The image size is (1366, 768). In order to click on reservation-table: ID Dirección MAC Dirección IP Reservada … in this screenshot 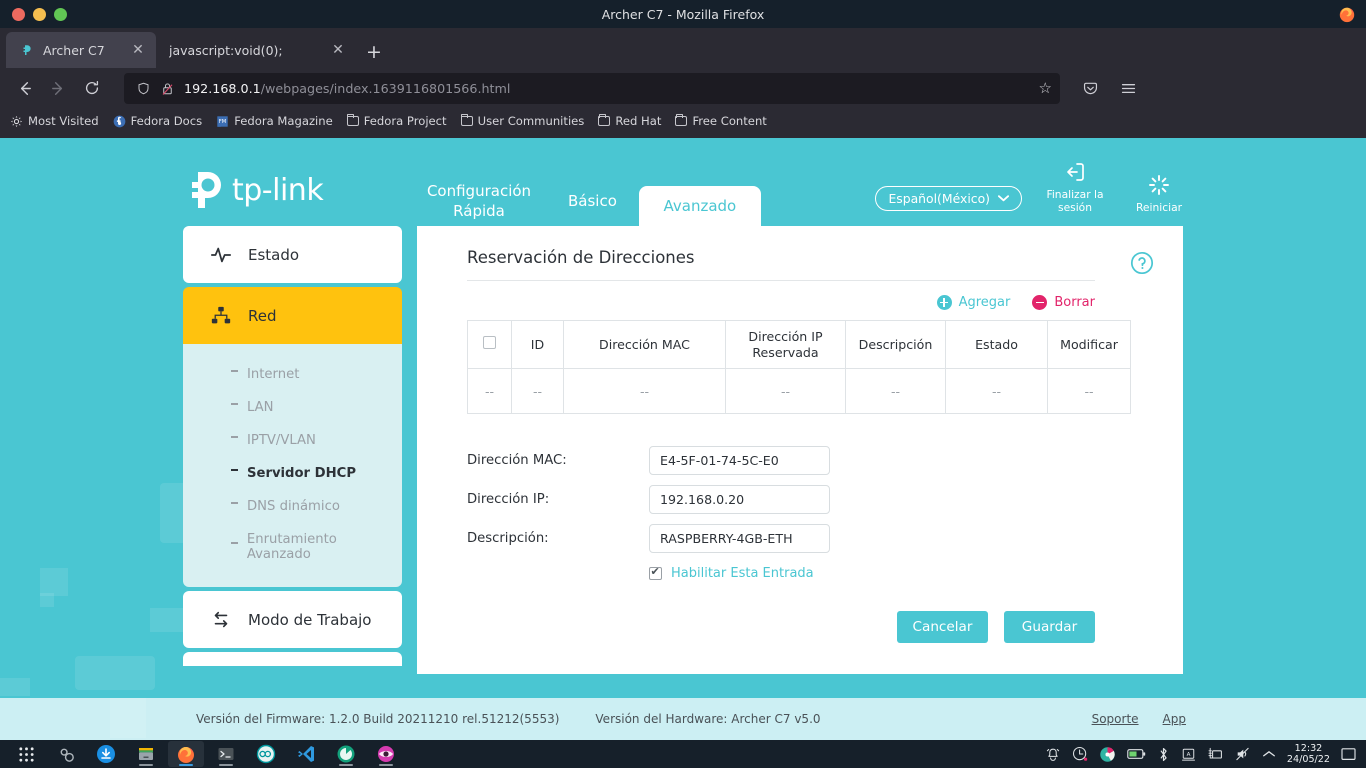, I will do `click(799, 367)`.